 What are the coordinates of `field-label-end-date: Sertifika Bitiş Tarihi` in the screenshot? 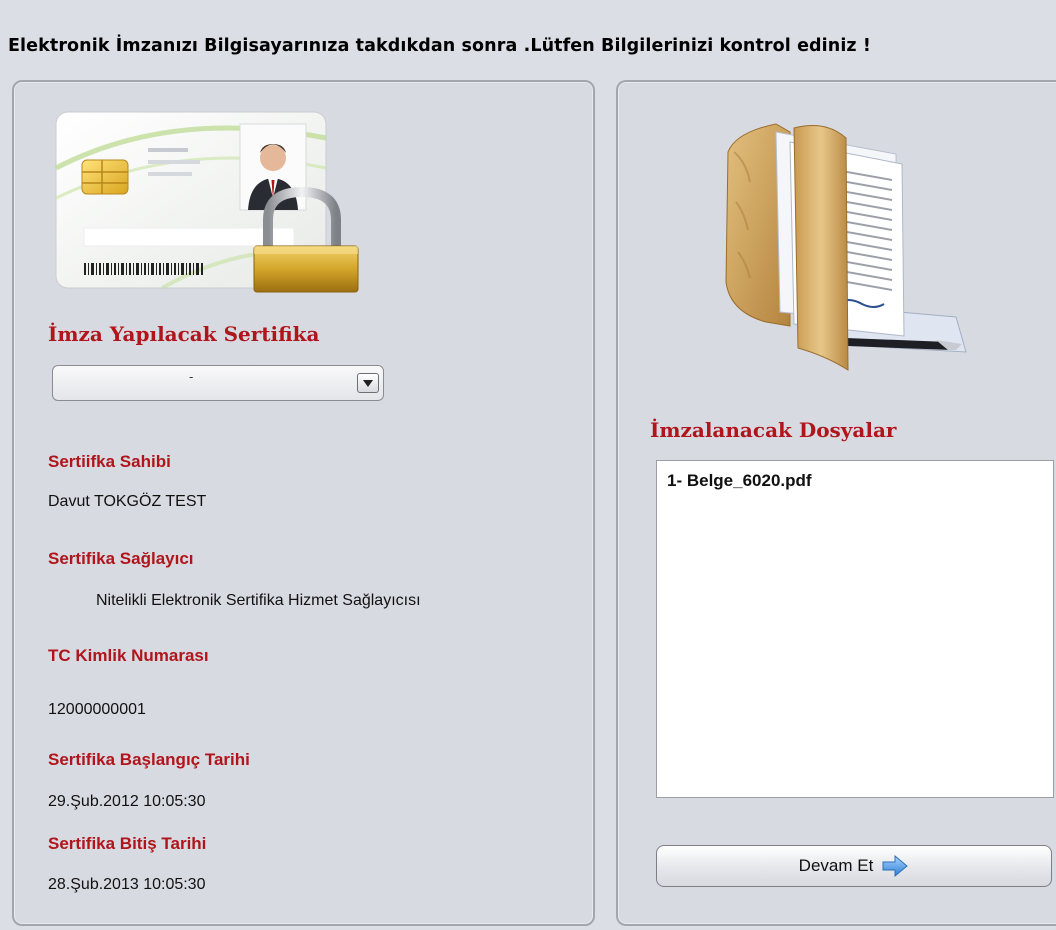 It's located at (127, 843).